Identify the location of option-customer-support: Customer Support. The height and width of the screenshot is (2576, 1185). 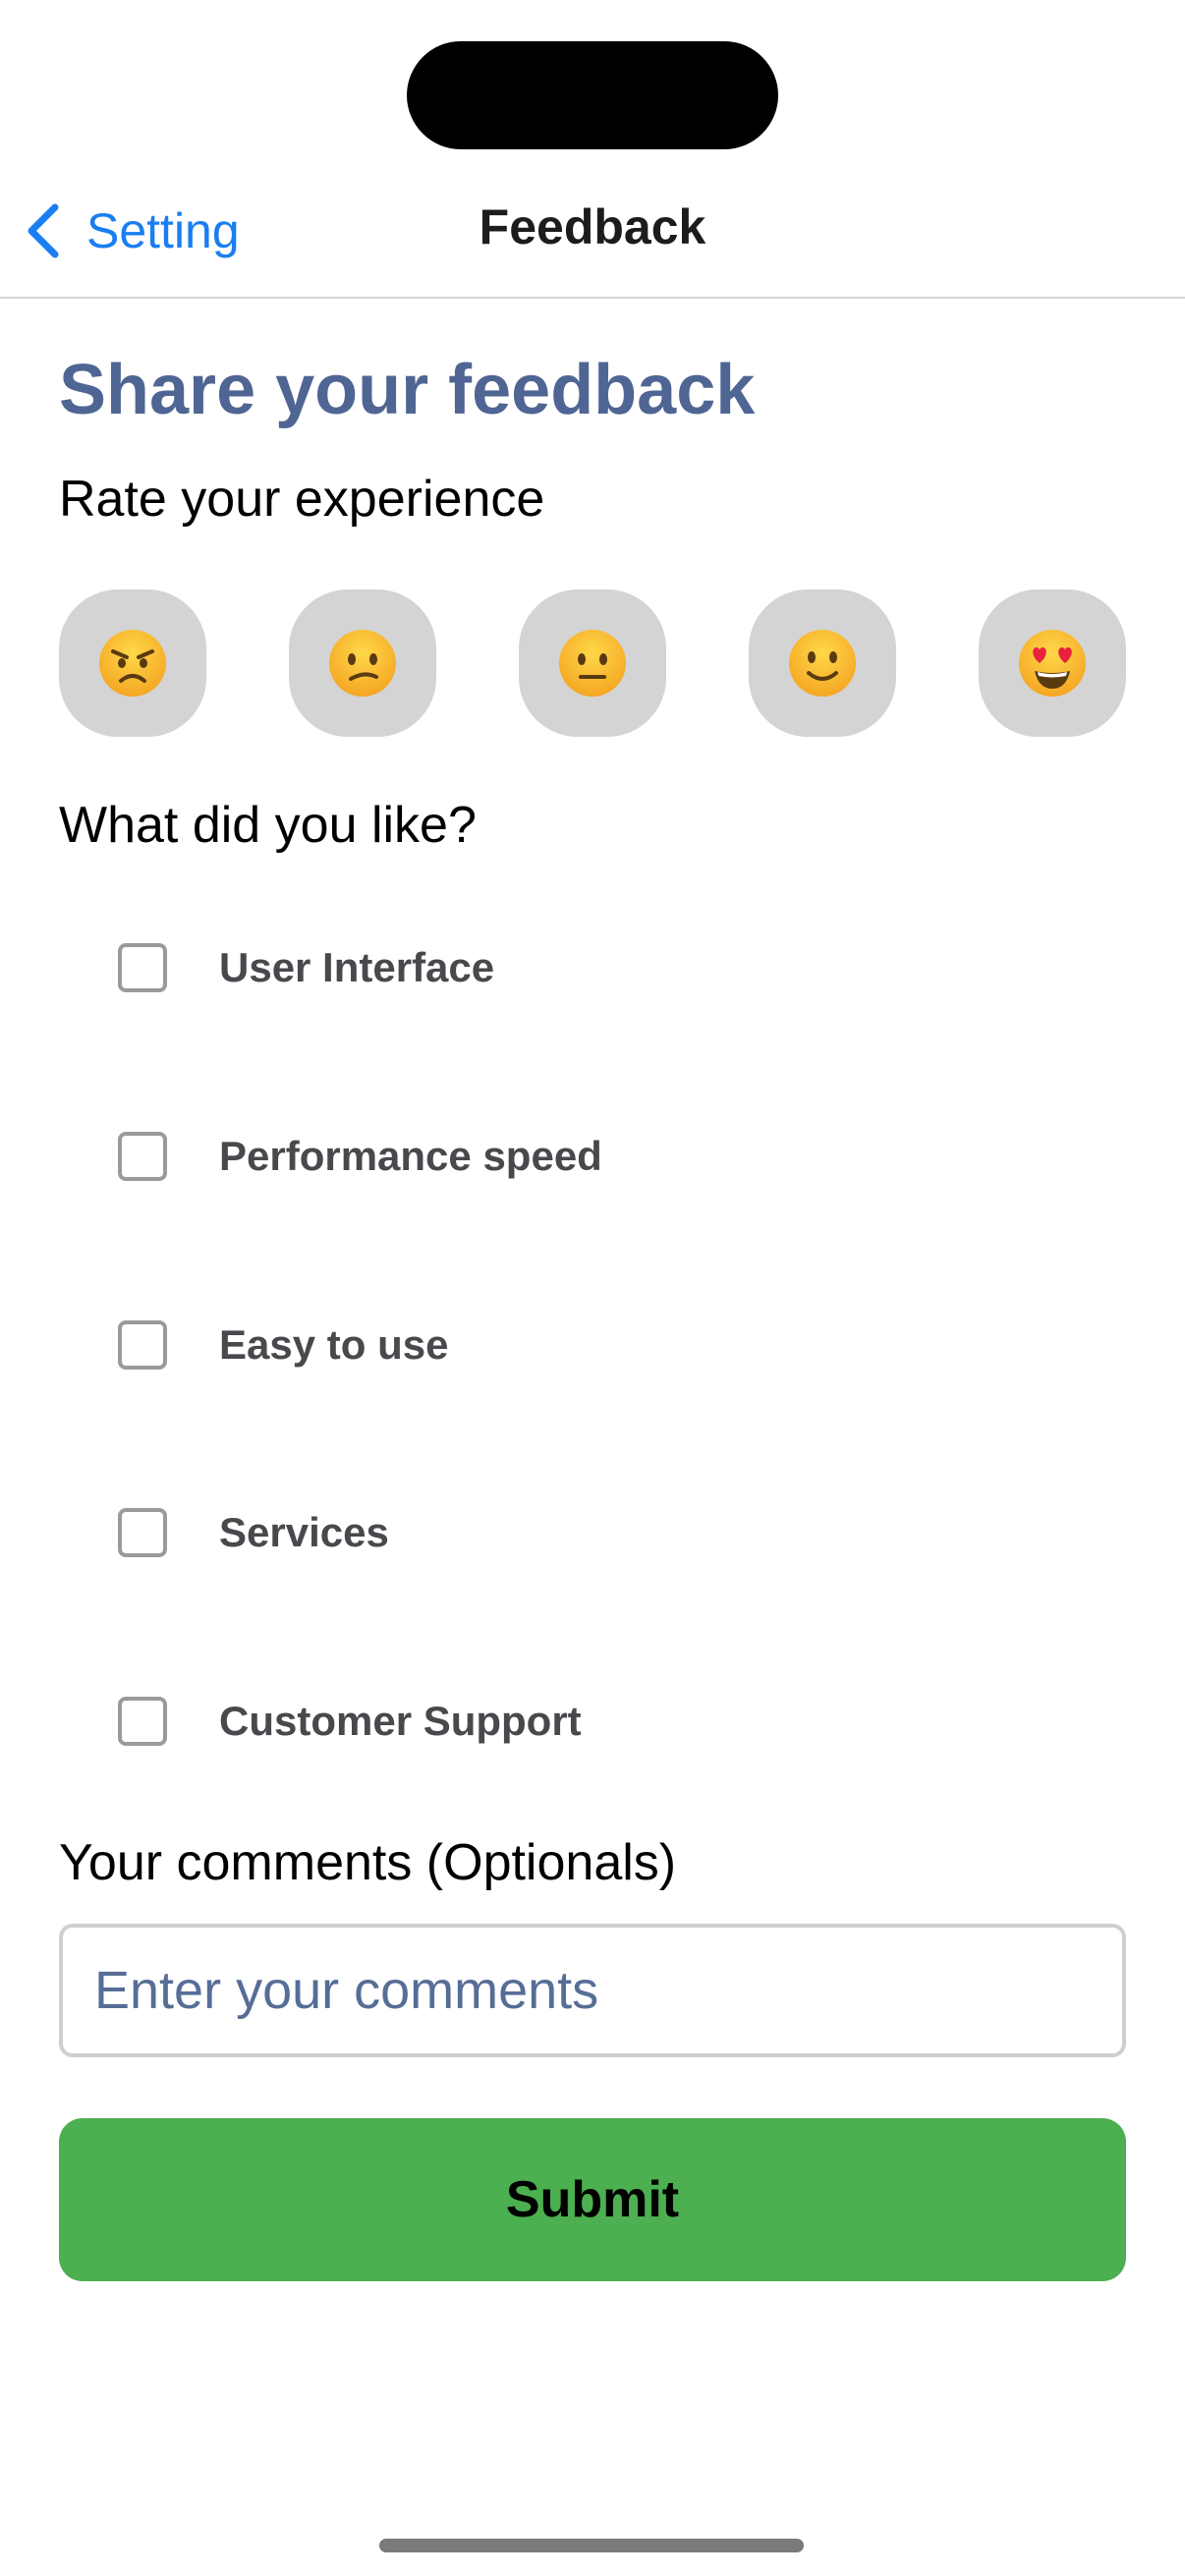
(350, 1721).